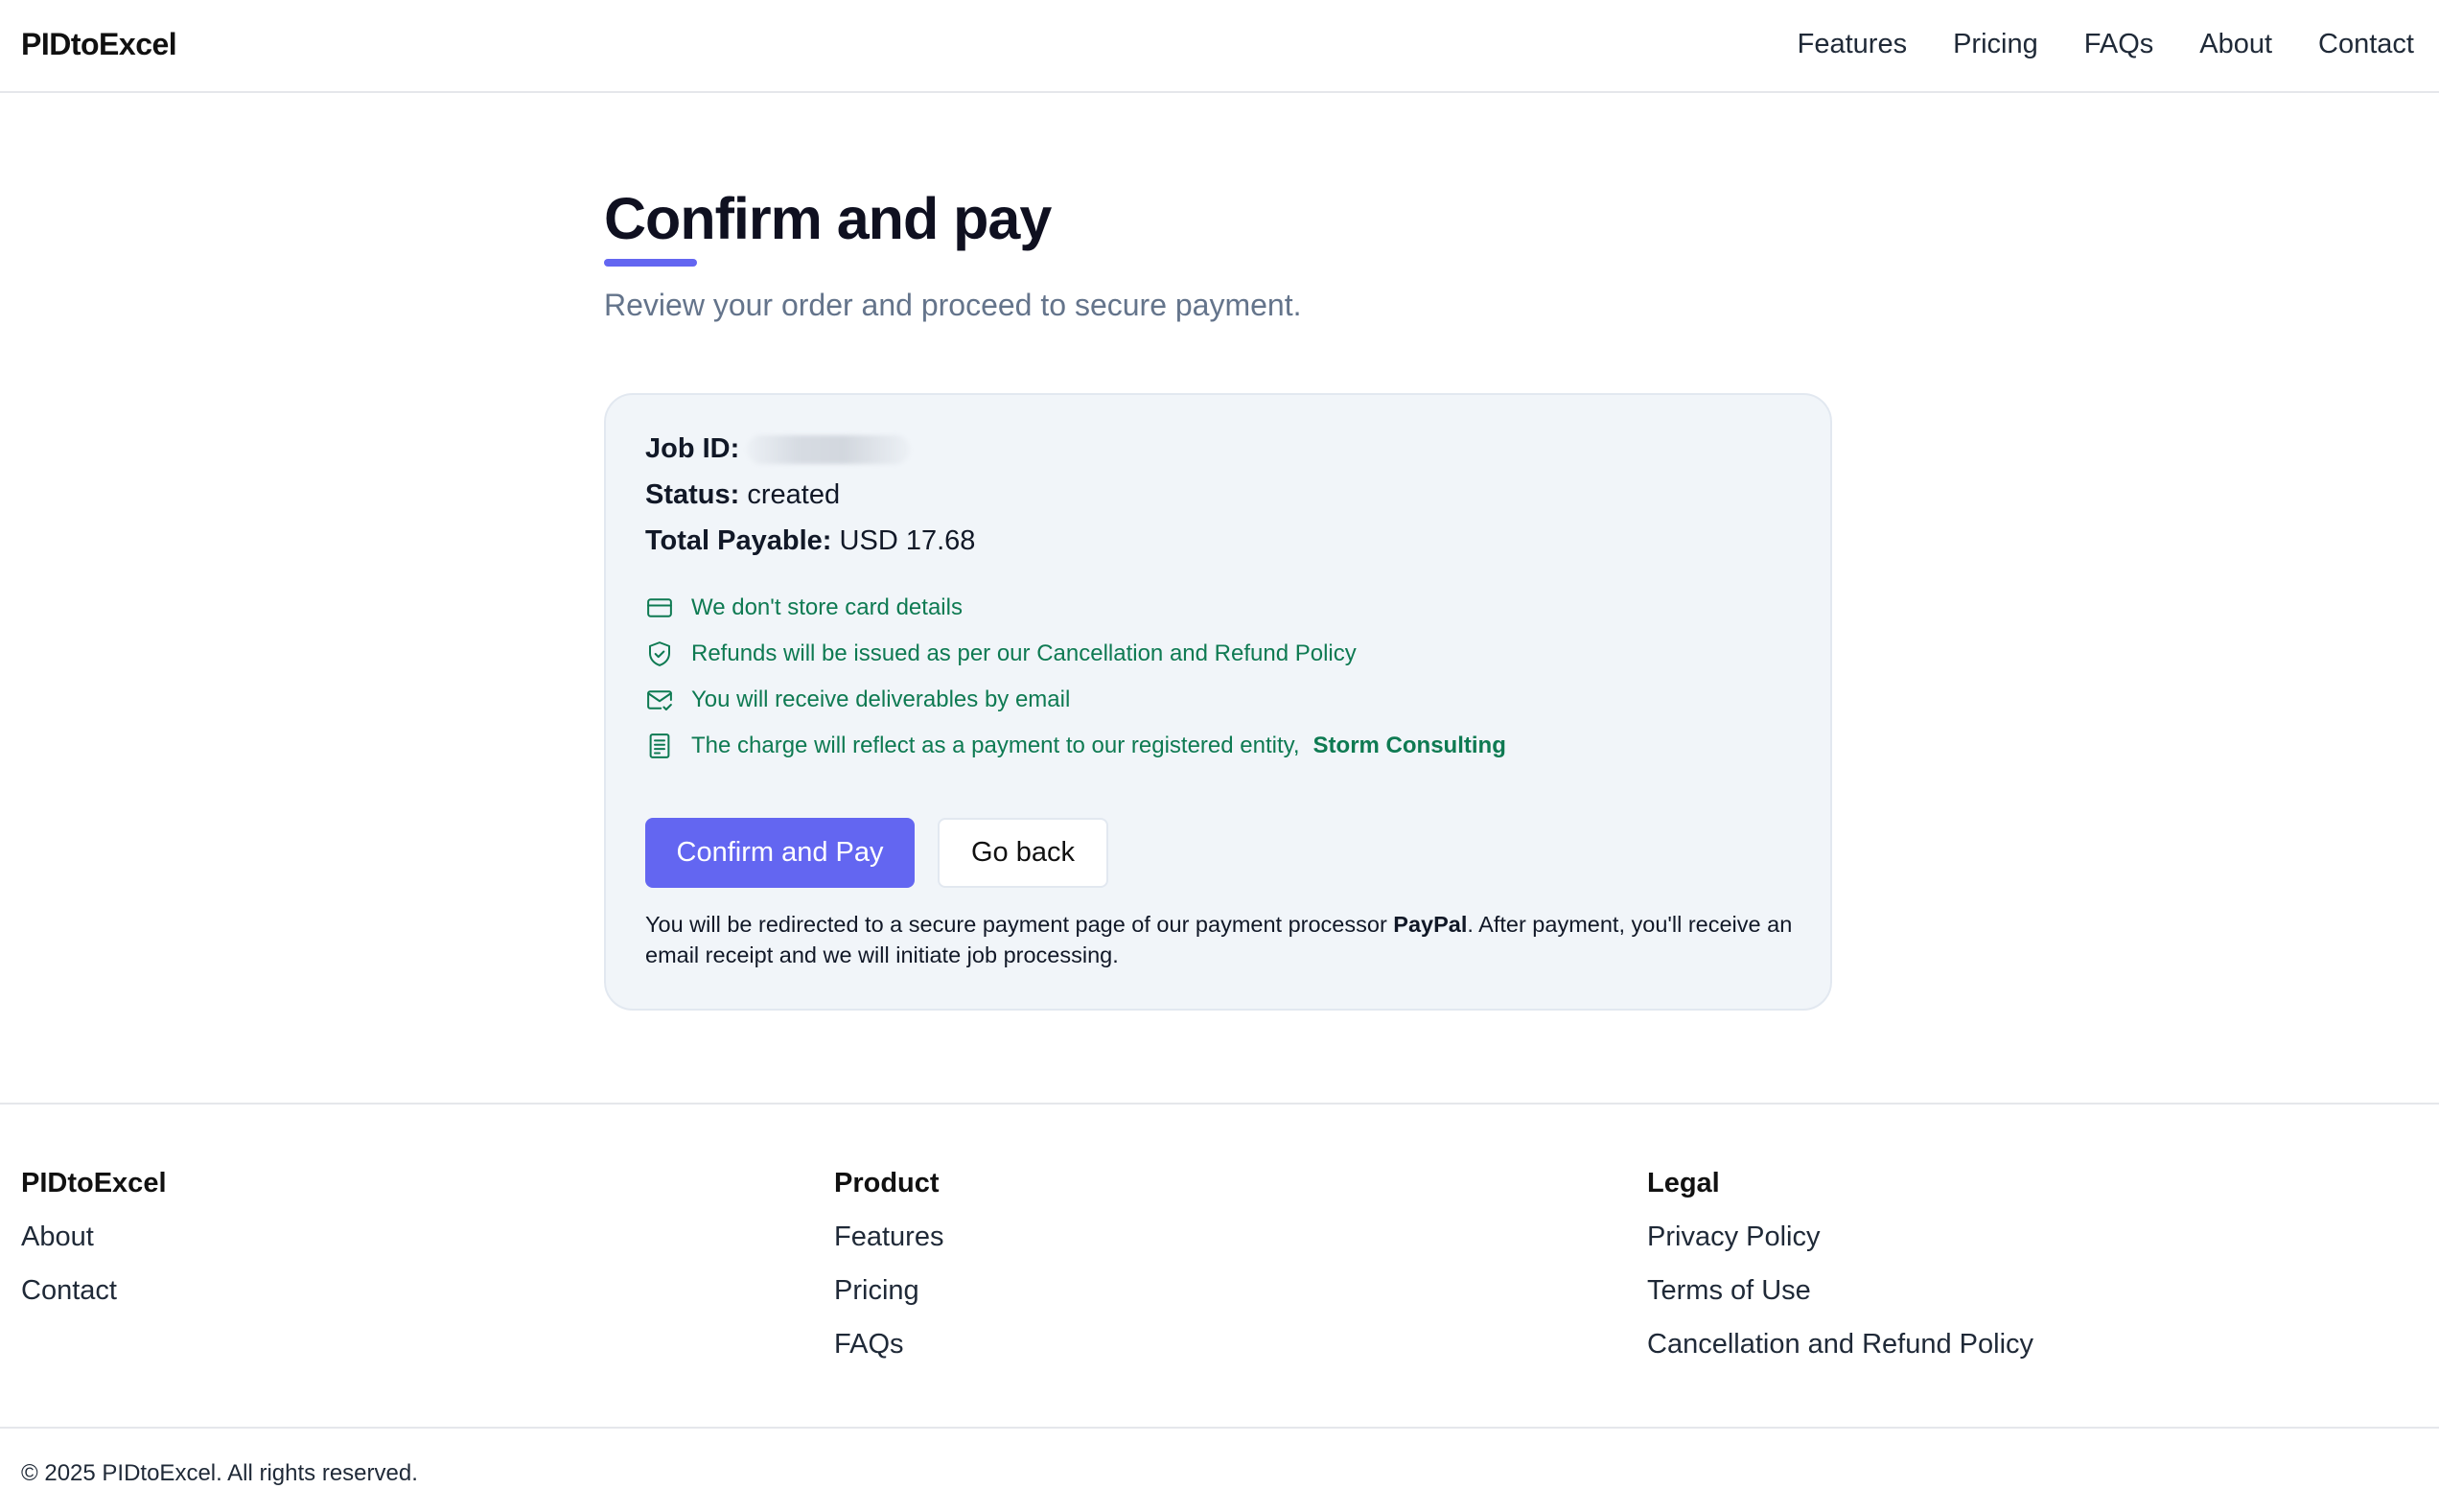 The width and height of the screenshot is (2439, 1512). I want to click on nav-about: About, so click(2235, 44).